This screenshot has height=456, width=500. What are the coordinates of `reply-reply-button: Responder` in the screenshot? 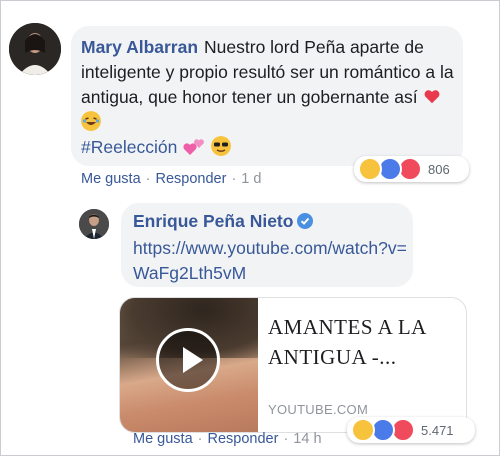 It's located at (243, 439).